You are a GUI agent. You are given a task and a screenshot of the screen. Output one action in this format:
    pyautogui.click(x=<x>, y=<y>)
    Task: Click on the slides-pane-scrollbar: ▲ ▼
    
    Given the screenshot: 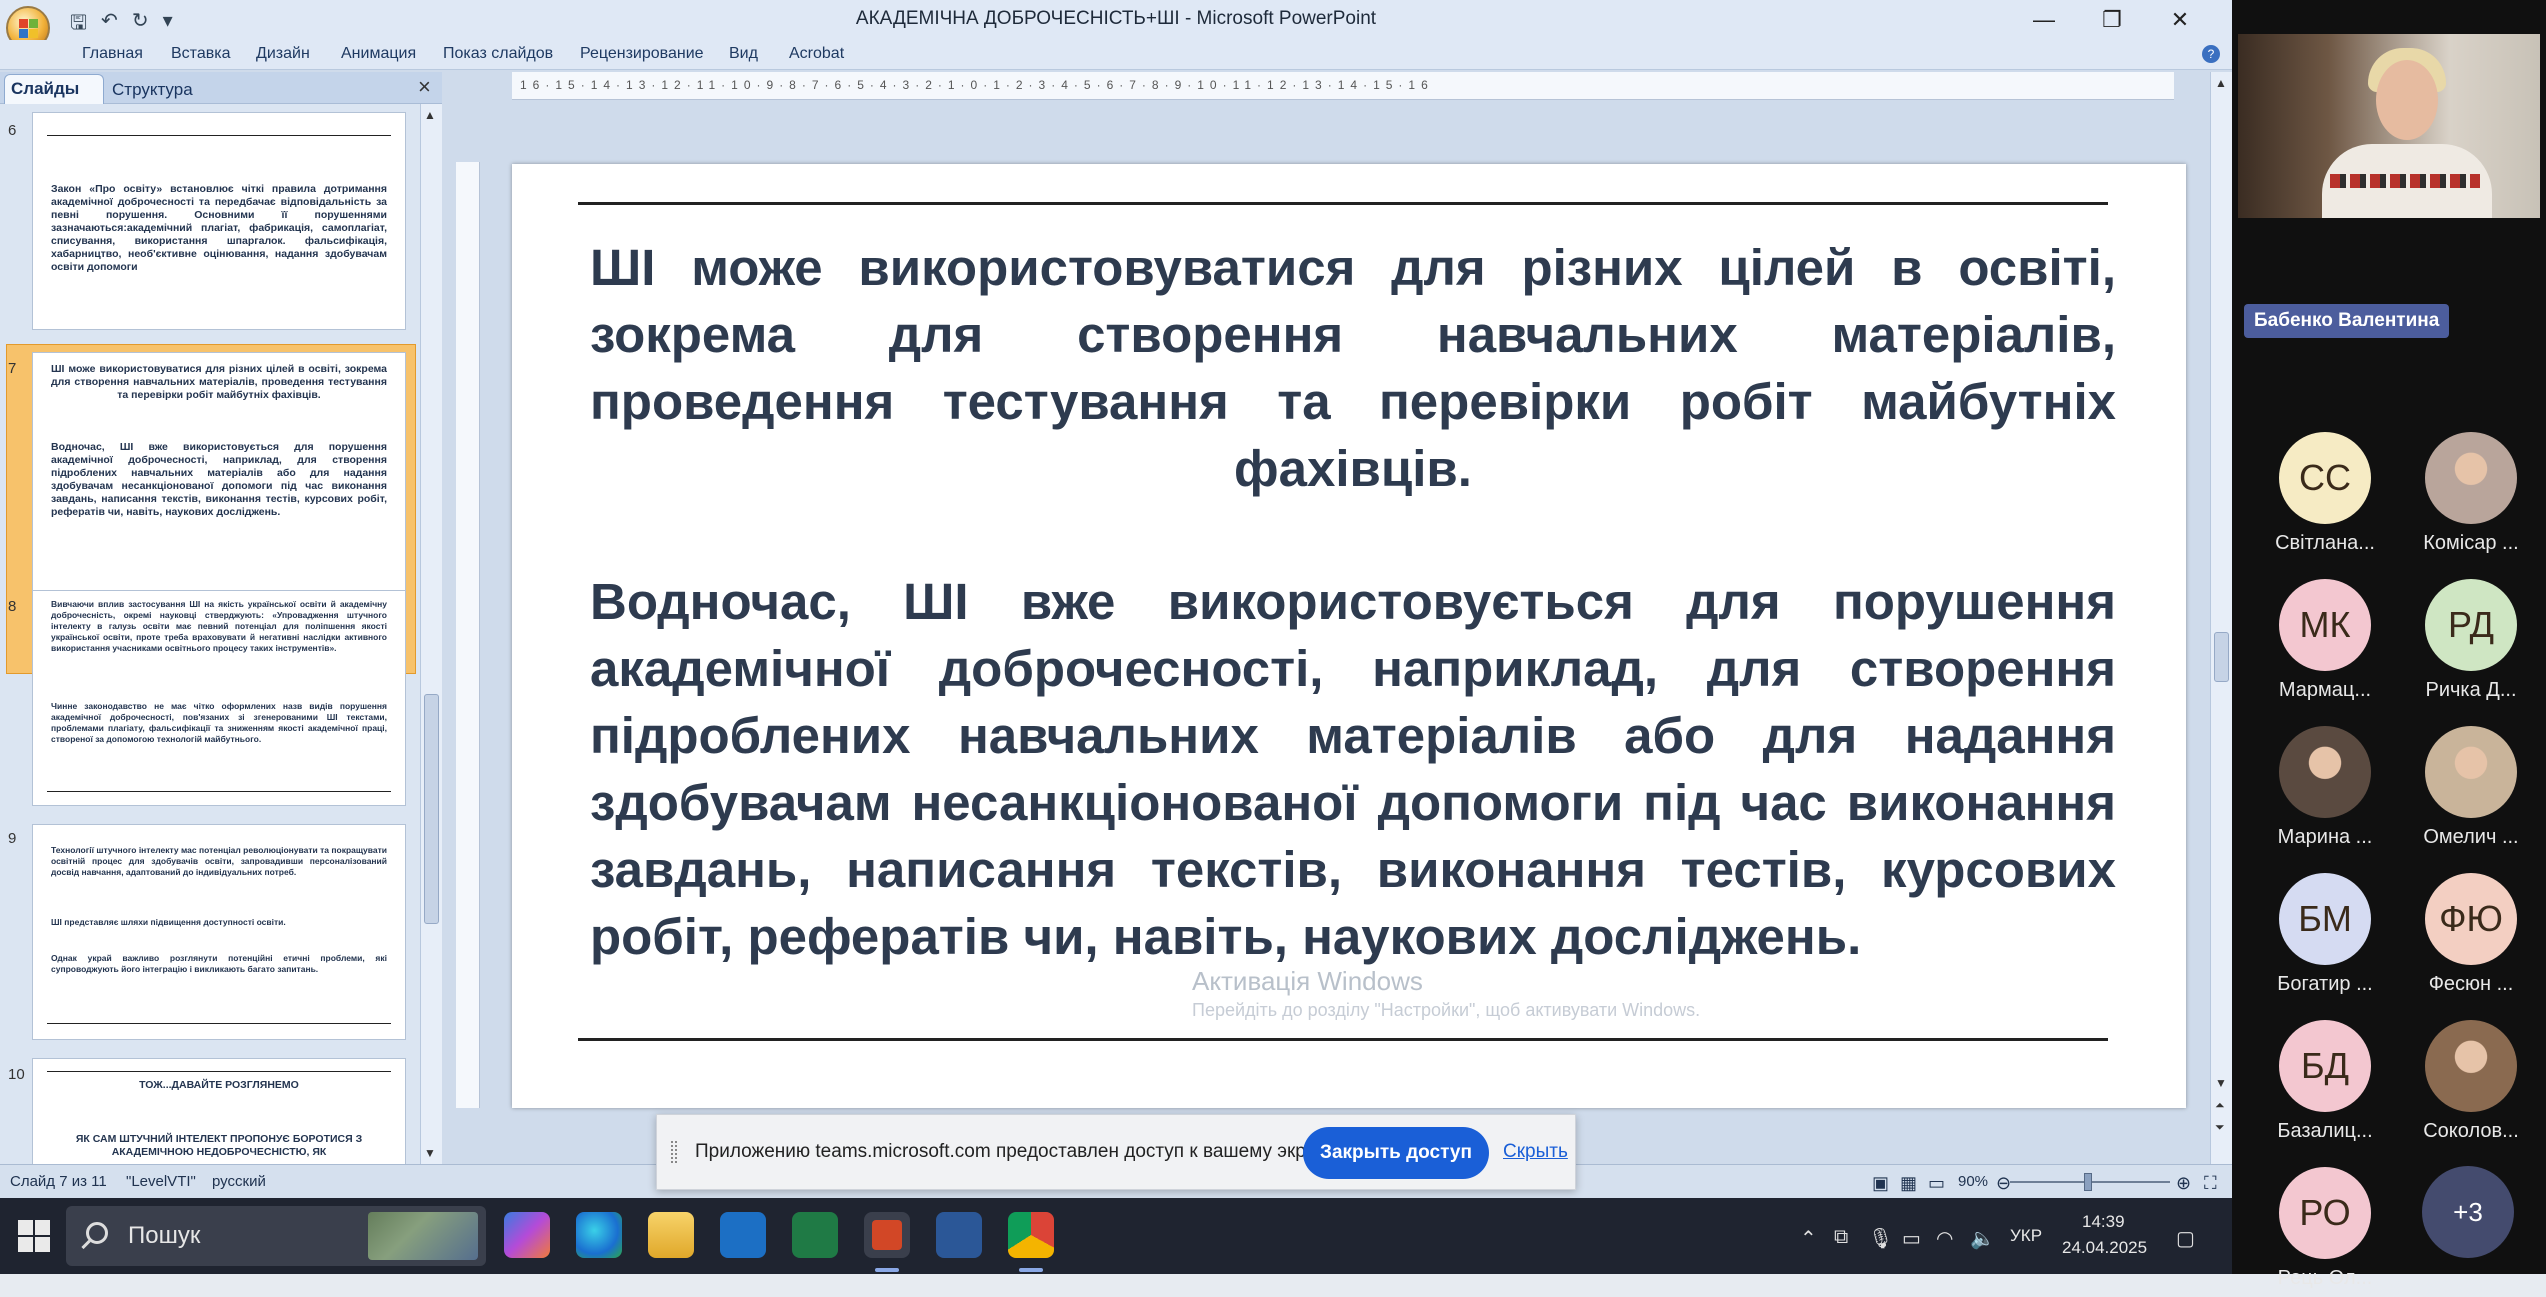 What is the action you would take?
    pyautogui.click(x=431, y=634)
    